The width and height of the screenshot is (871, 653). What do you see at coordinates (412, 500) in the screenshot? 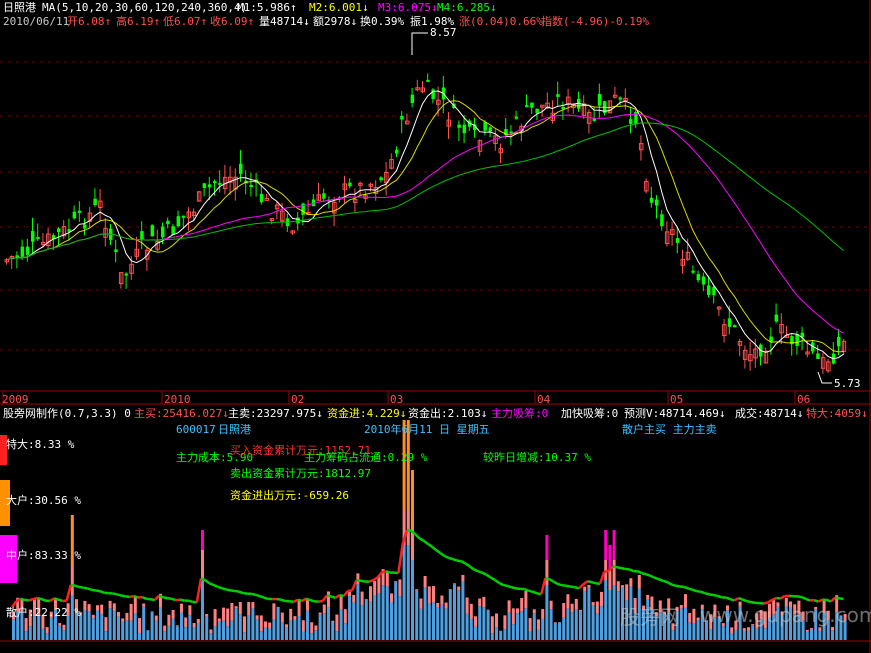
I see `super-large-volume-bar` at bounding box center [412, 500].